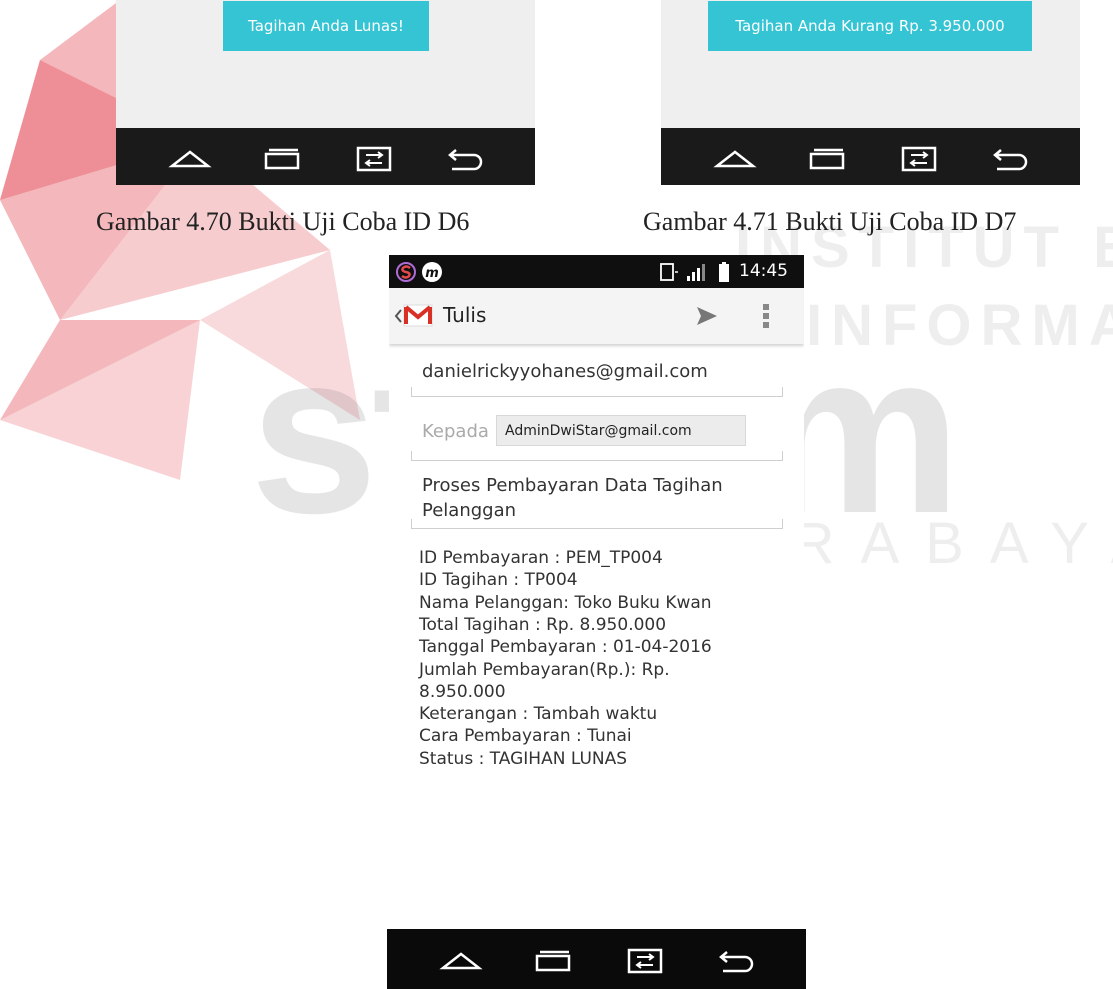  Describe the element at coordinates (455, 431) in the screenshot. I see `to-label: Kepada` at that location.